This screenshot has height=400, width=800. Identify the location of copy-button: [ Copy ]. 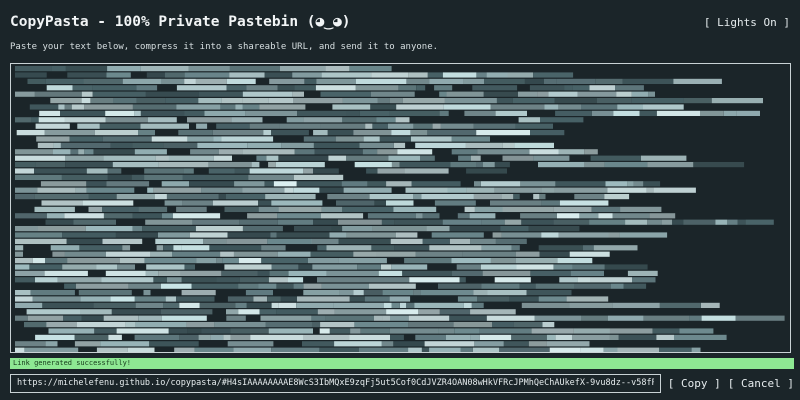
(694, 383).